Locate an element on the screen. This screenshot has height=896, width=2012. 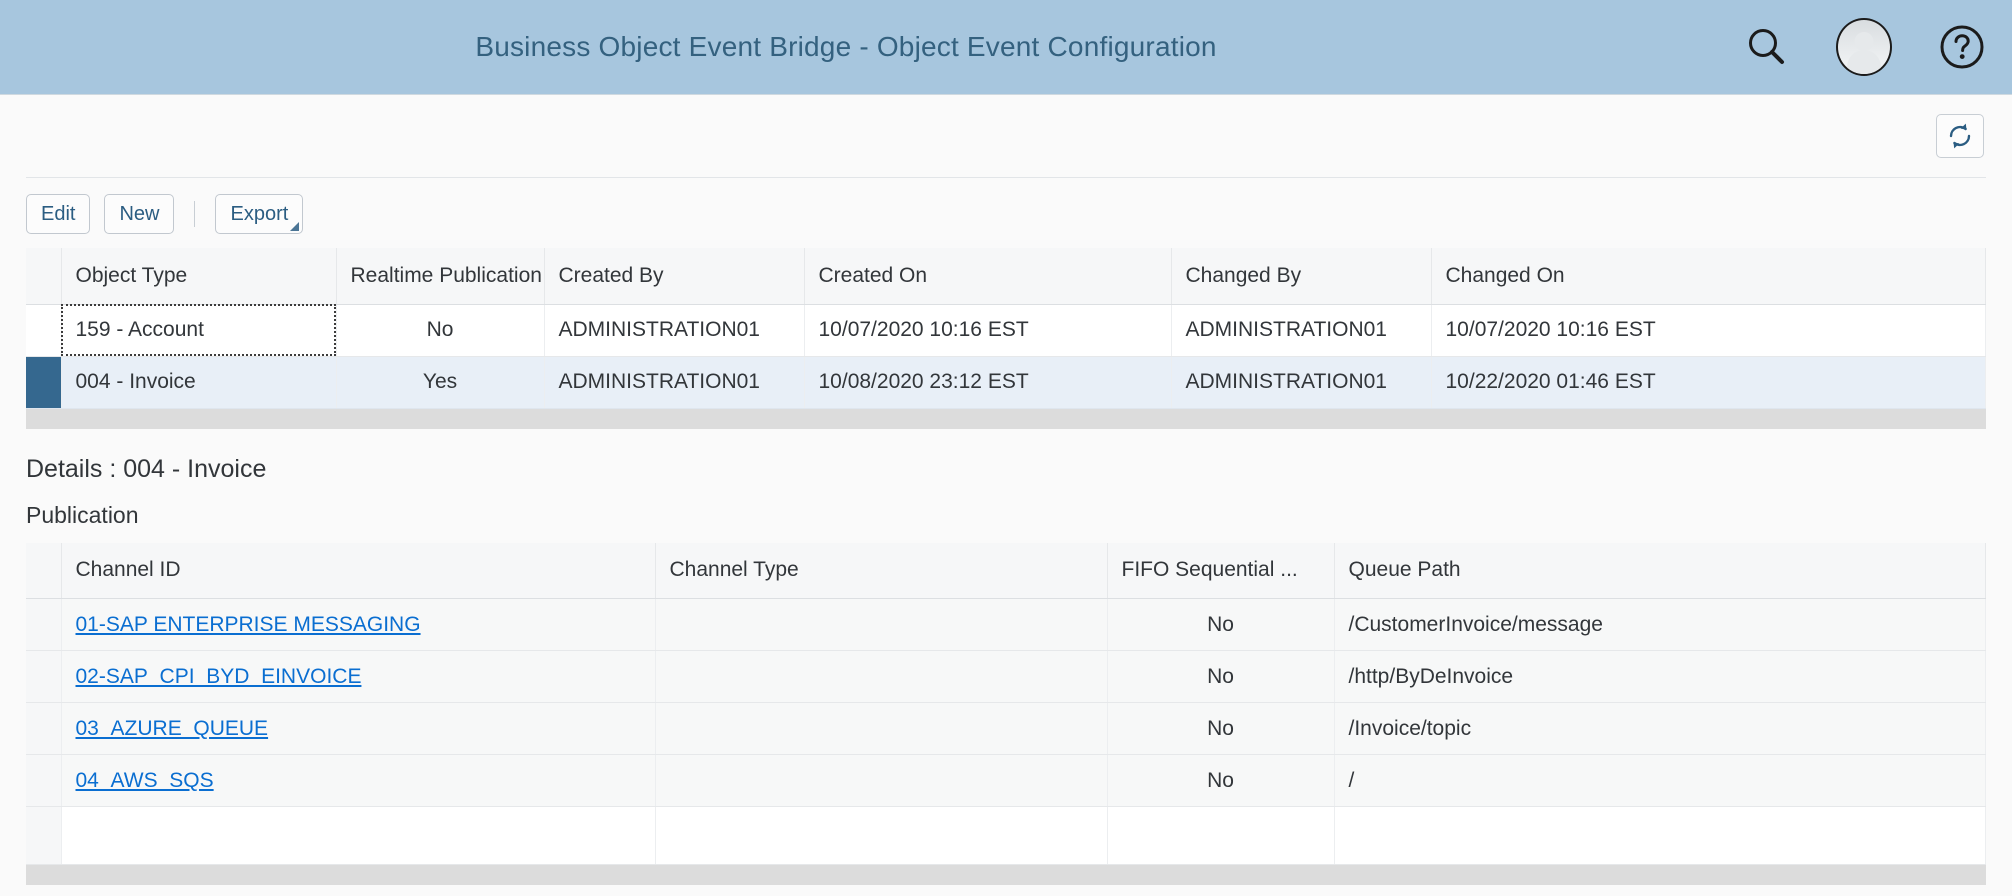
details-title: Details : 004 - Invoice is located at coordinates (146, 468).